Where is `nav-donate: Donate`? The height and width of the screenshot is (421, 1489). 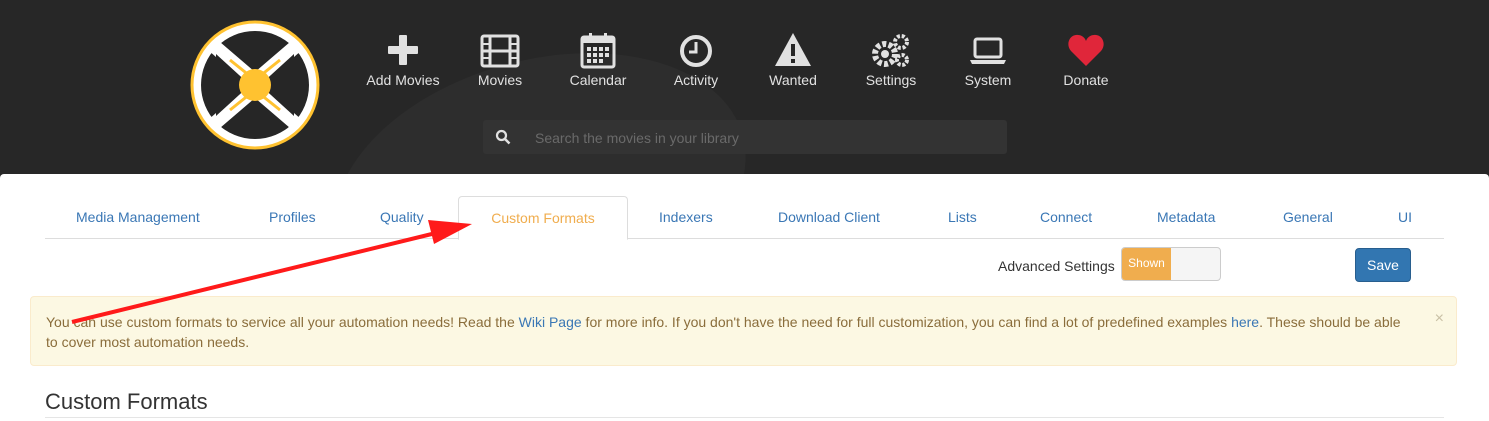
nav-donate: Donate is located at coordinates (1086, 65).